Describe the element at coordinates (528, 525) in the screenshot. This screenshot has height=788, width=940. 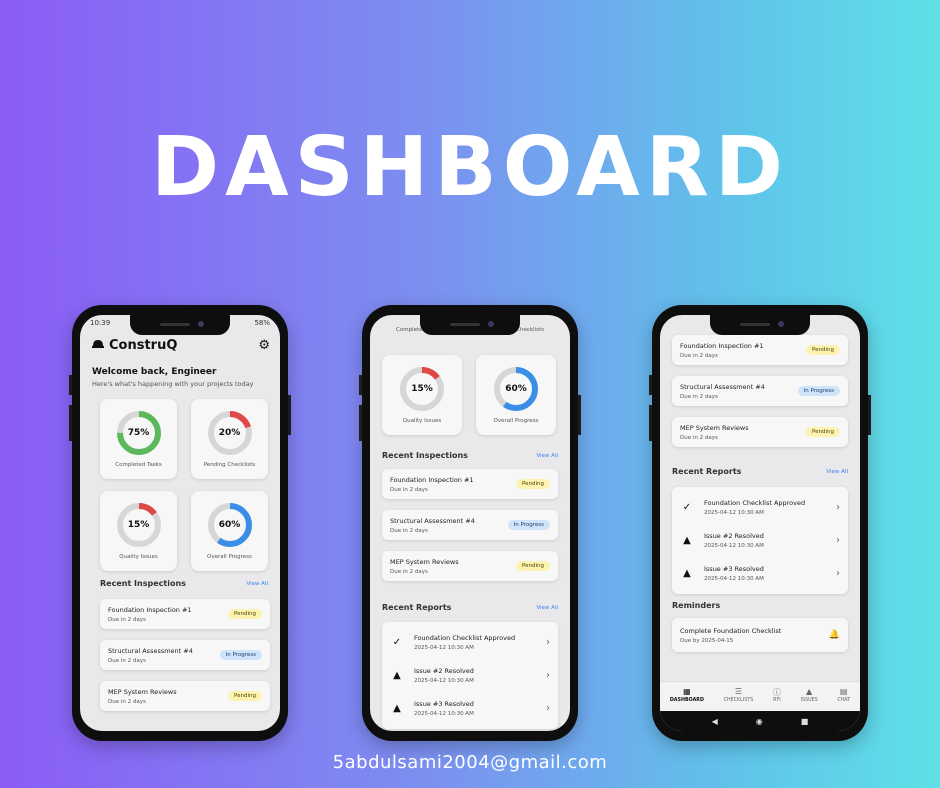
I see `status-badge: In Progress` at that location.